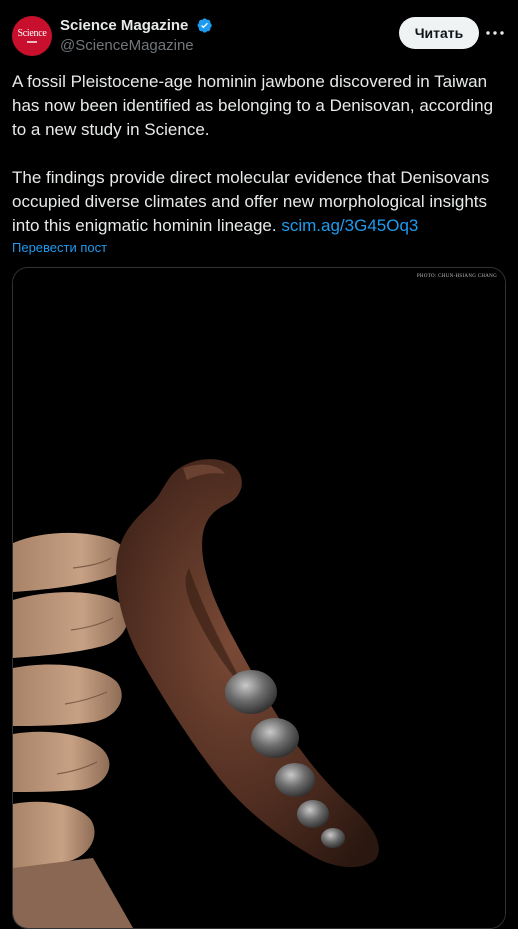 This screenshot has height=929, width=518. What do you see at coordinates (456, 276) in the screenshot?
I see `photo-credit: PHOTO: CHUN-HSIANG CHANG` at bounding box center [456, 276].